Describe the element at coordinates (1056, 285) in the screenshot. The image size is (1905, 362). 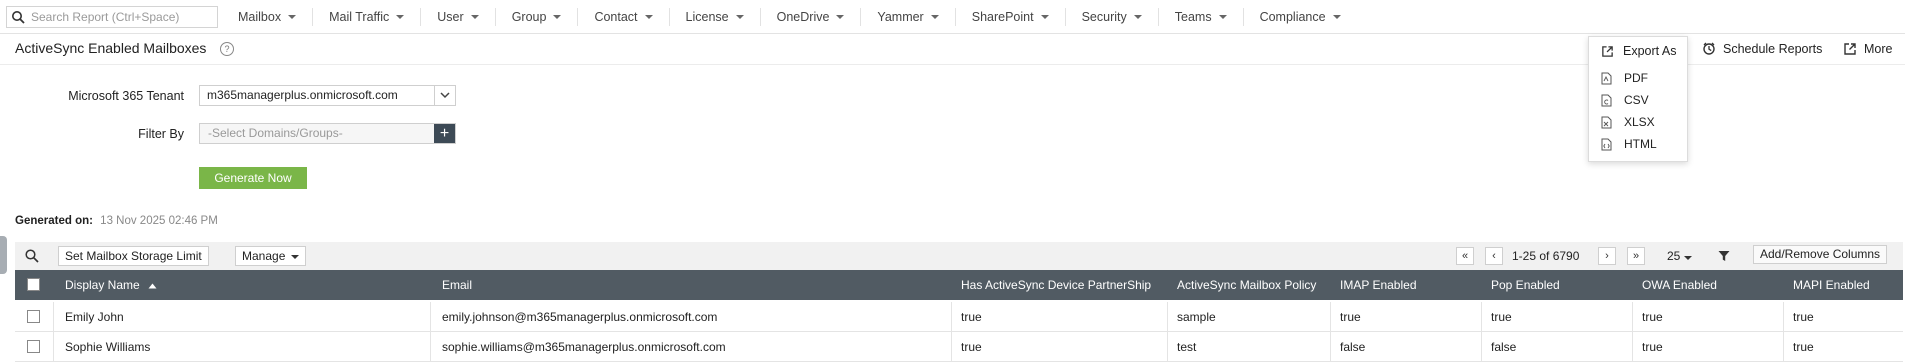
I see `column-activesync-partnership: Has ActiveSync Device PartnerShip` at that location.